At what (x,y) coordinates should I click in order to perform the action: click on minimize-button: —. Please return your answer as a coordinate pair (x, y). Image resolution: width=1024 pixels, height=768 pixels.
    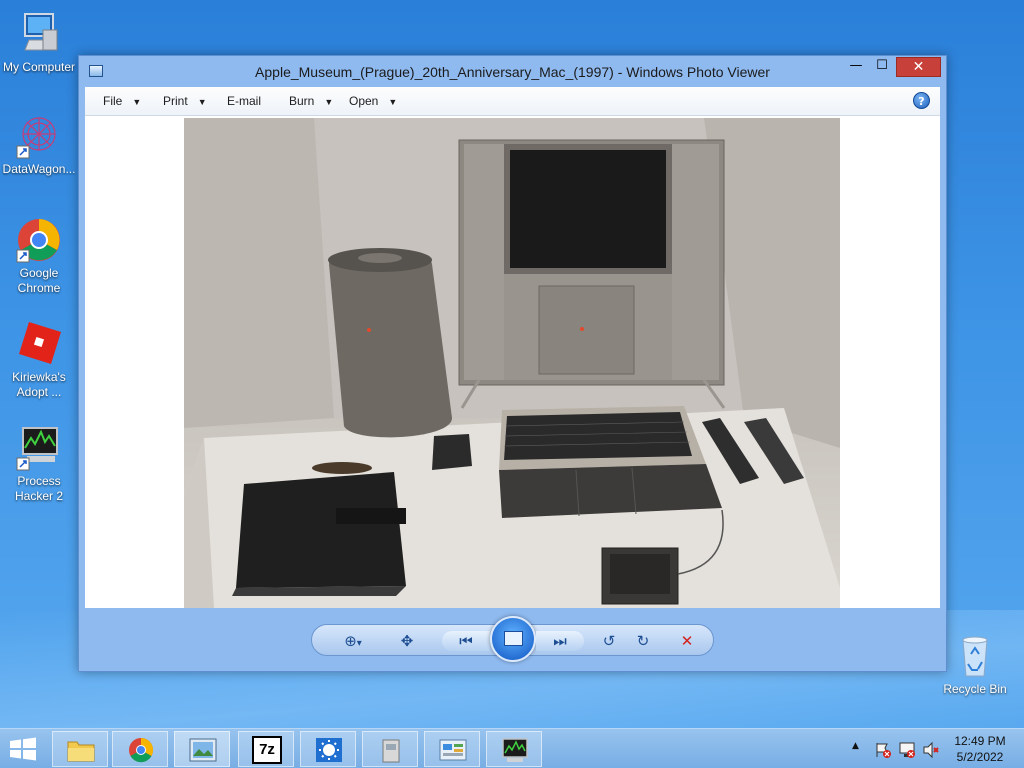
    Looking at the image, I should click on (856, 67).